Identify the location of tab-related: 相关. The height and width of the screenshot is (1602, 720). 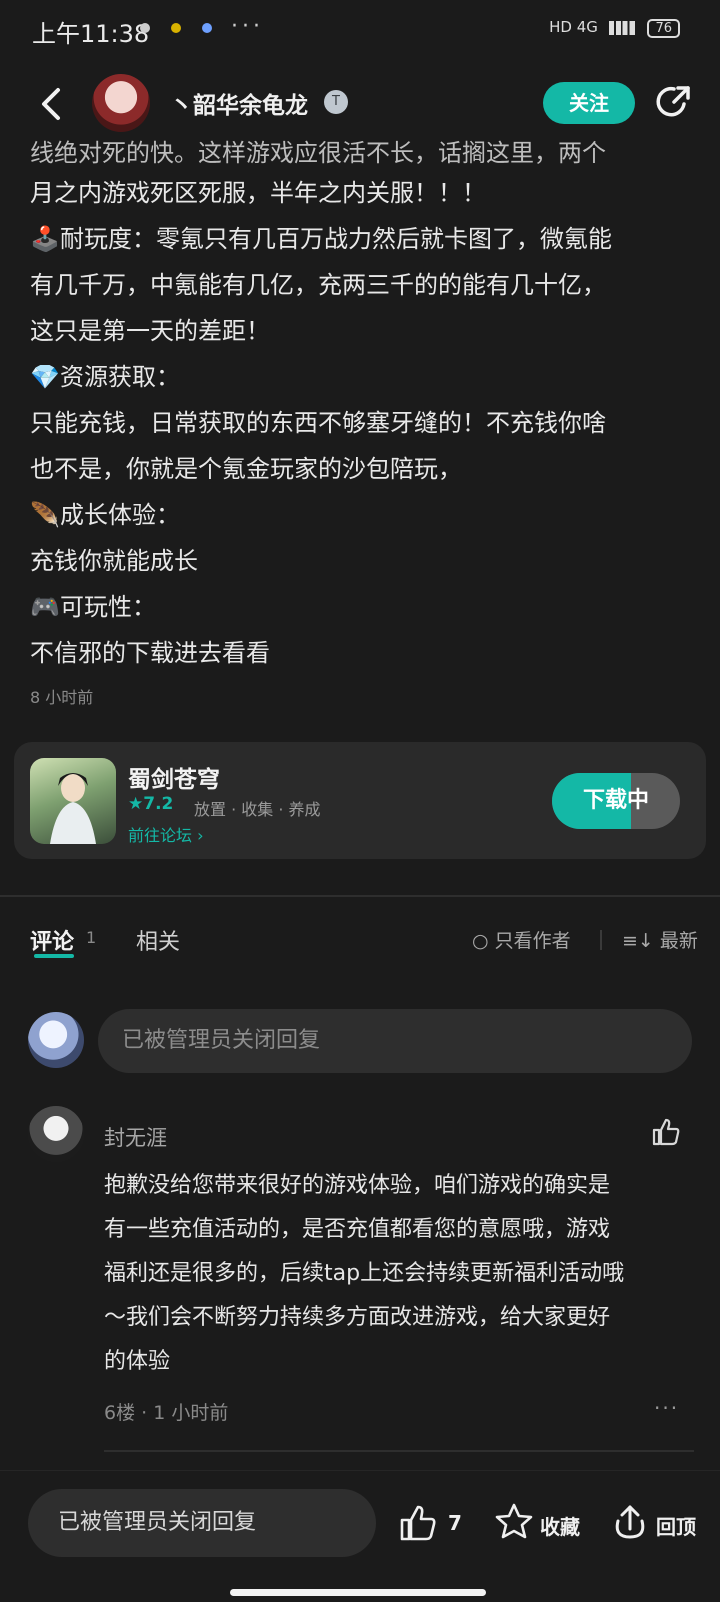
(158, 940).